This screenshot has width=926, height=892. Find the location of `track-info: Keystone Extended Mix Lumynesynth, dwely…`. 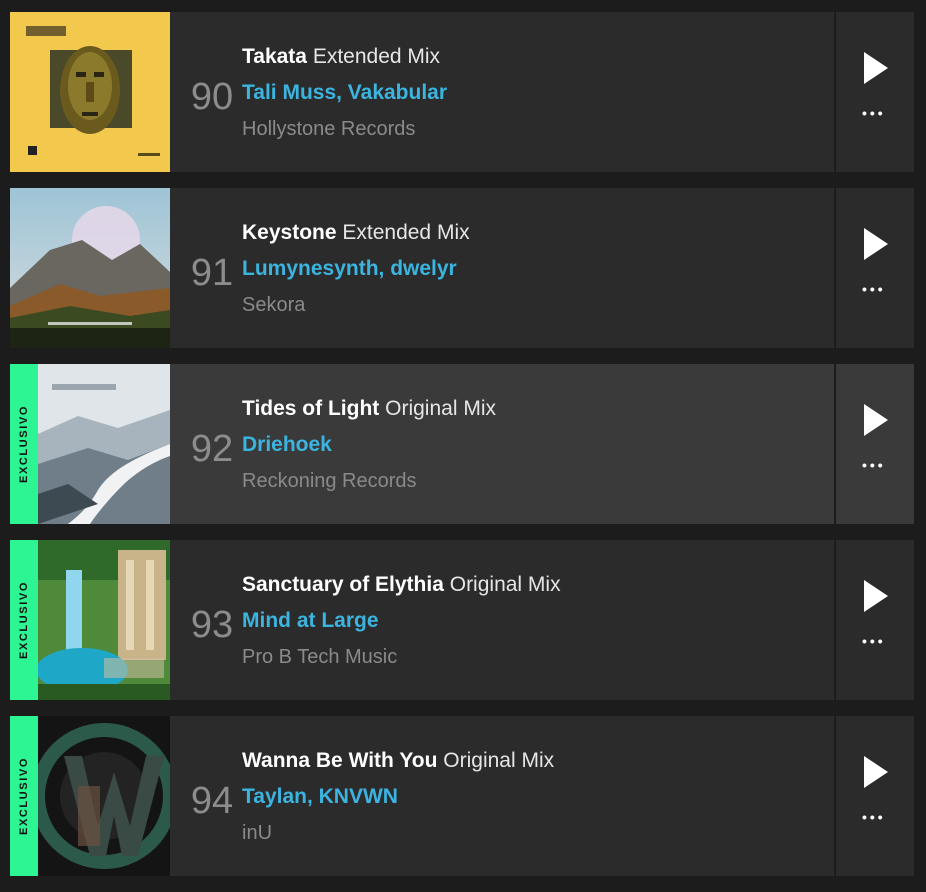

track-info: Keystone Extended Mix Lumynesynth, dwely… is located at coordinates (356, 269).